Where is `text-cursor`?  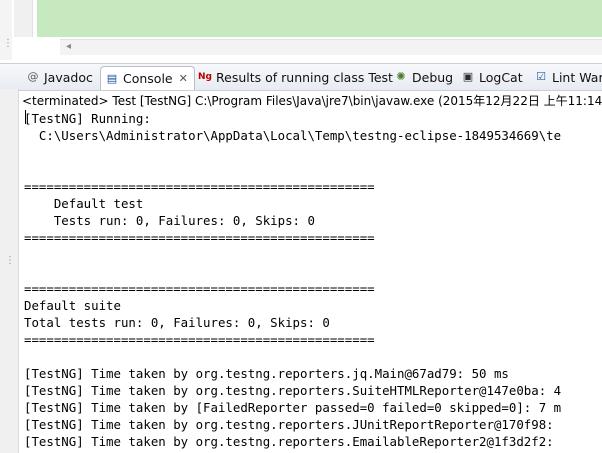
text-cursor is located at coordinates (25, 117).